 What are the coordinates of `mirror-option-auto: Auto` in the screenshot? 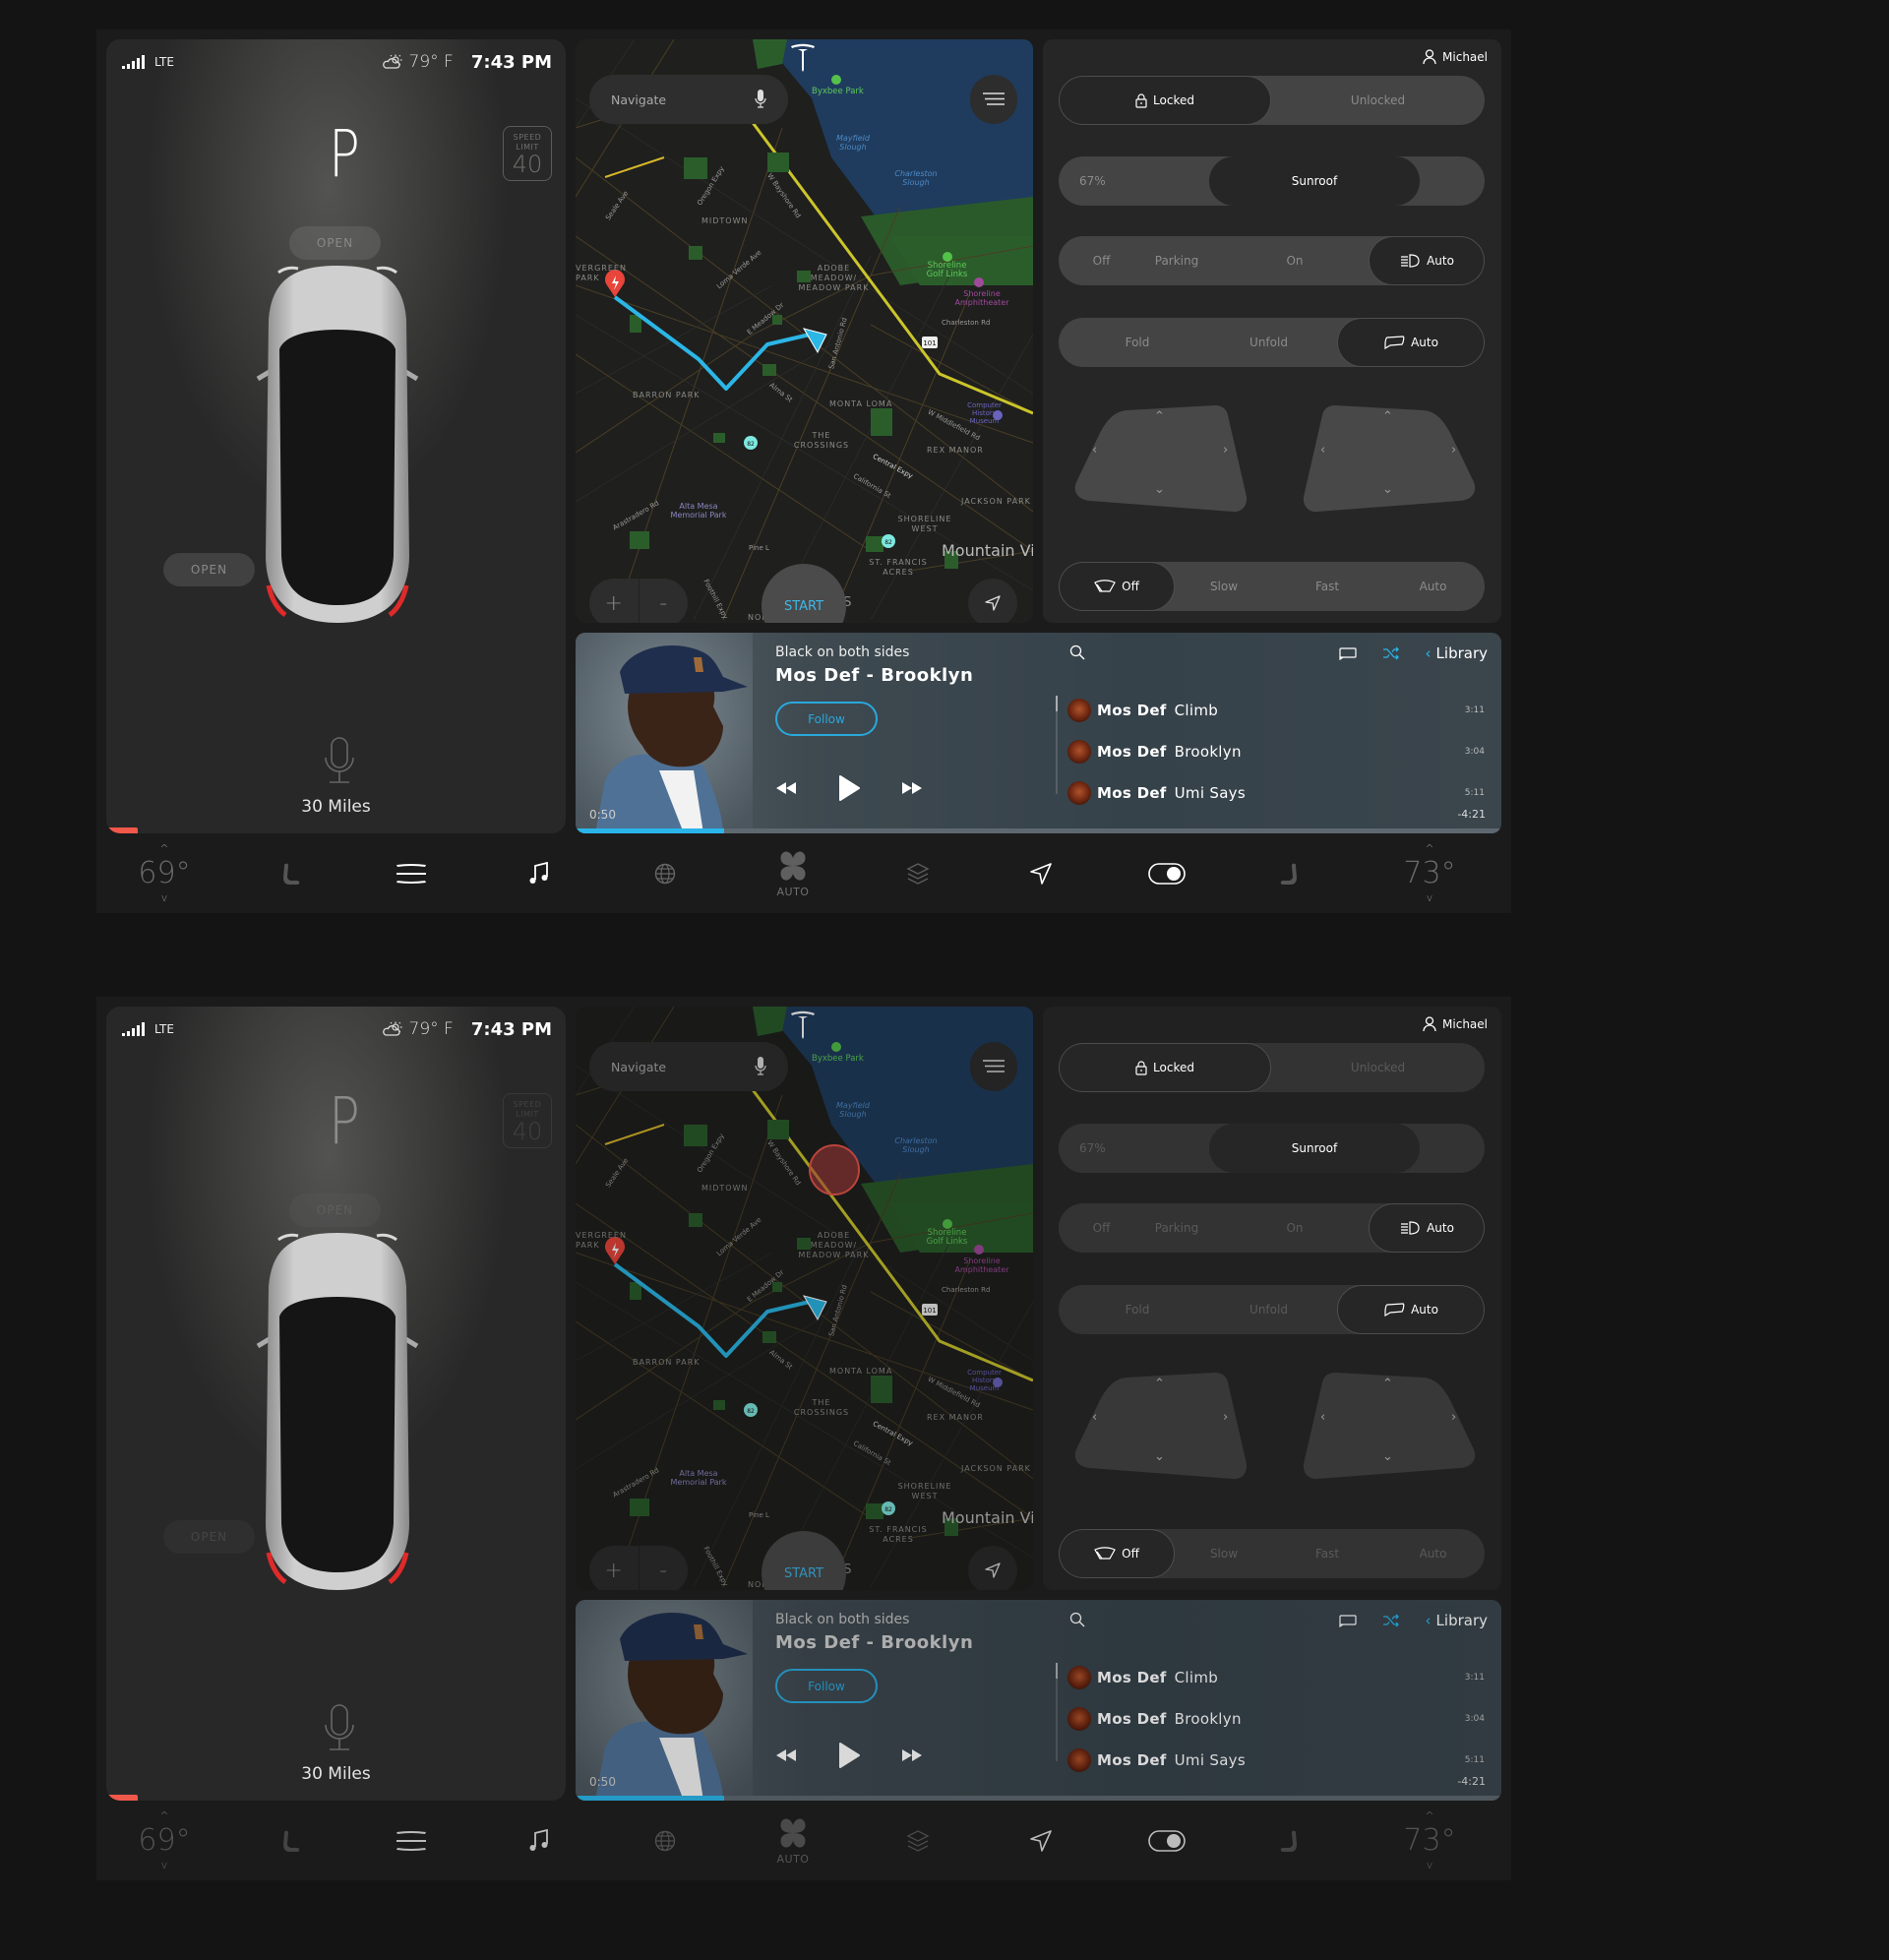 It's located at (1411, 1309).